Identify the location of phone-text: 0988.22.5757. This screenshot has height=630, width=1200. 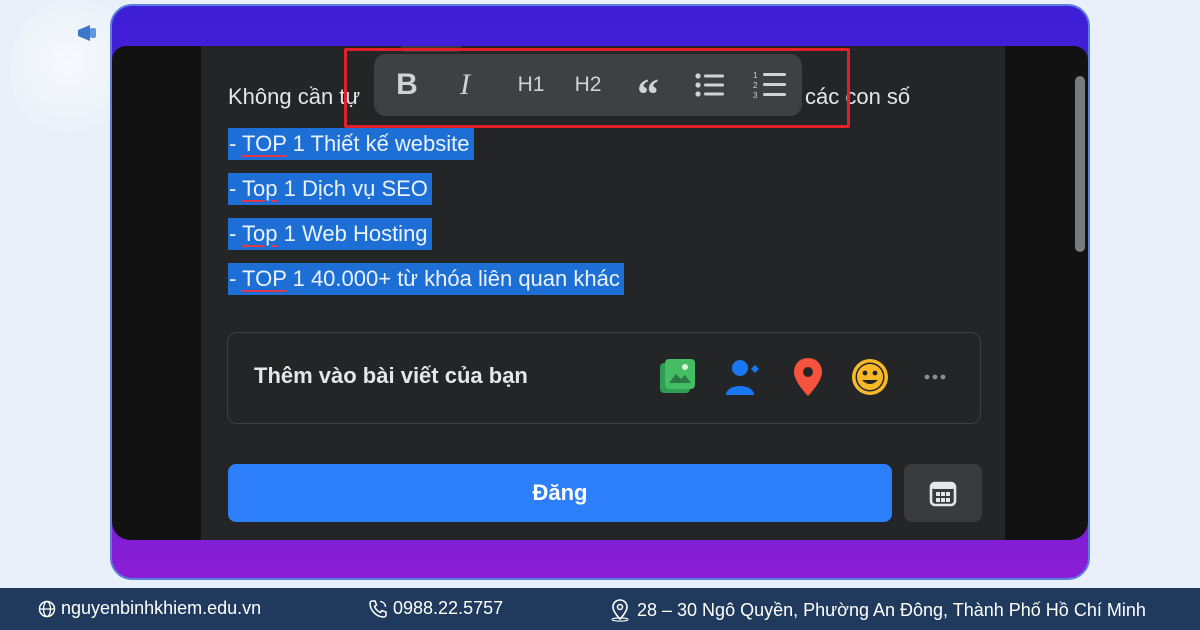
(448, 608).